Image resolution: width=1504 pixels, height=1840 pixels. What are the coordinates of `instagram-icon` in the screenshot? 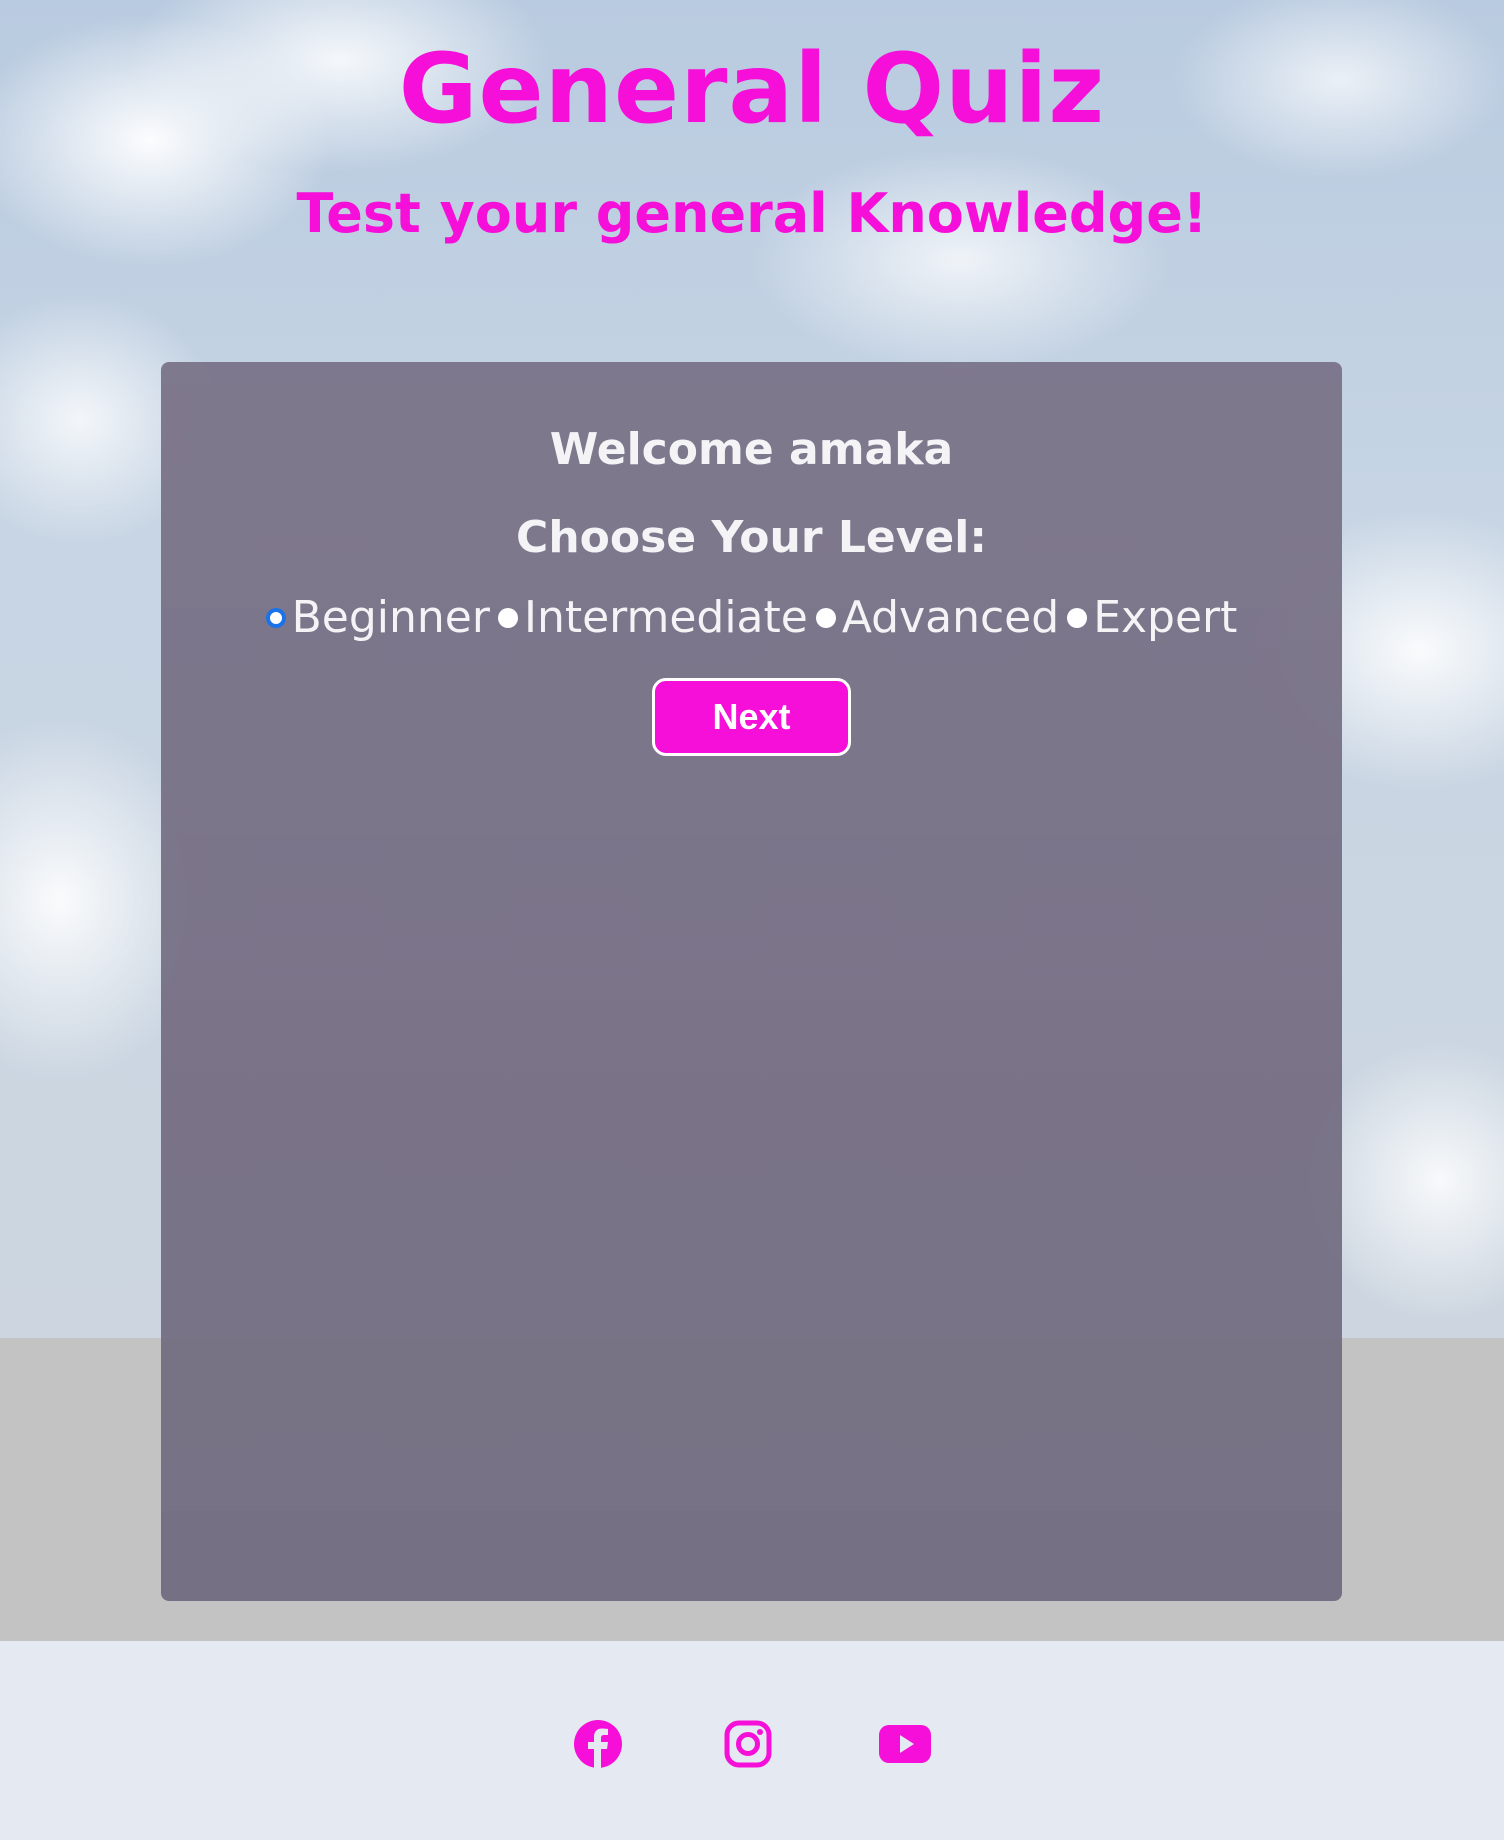 It's located at (748, 1744).